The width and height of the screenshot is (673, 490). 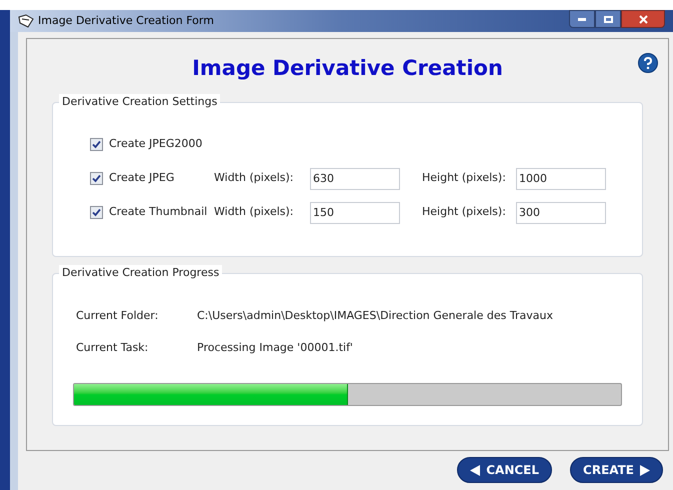 What do you see at coordinates (26, 21) in the screenshot?
I see `app-icon` at bounding box center [26, 21].